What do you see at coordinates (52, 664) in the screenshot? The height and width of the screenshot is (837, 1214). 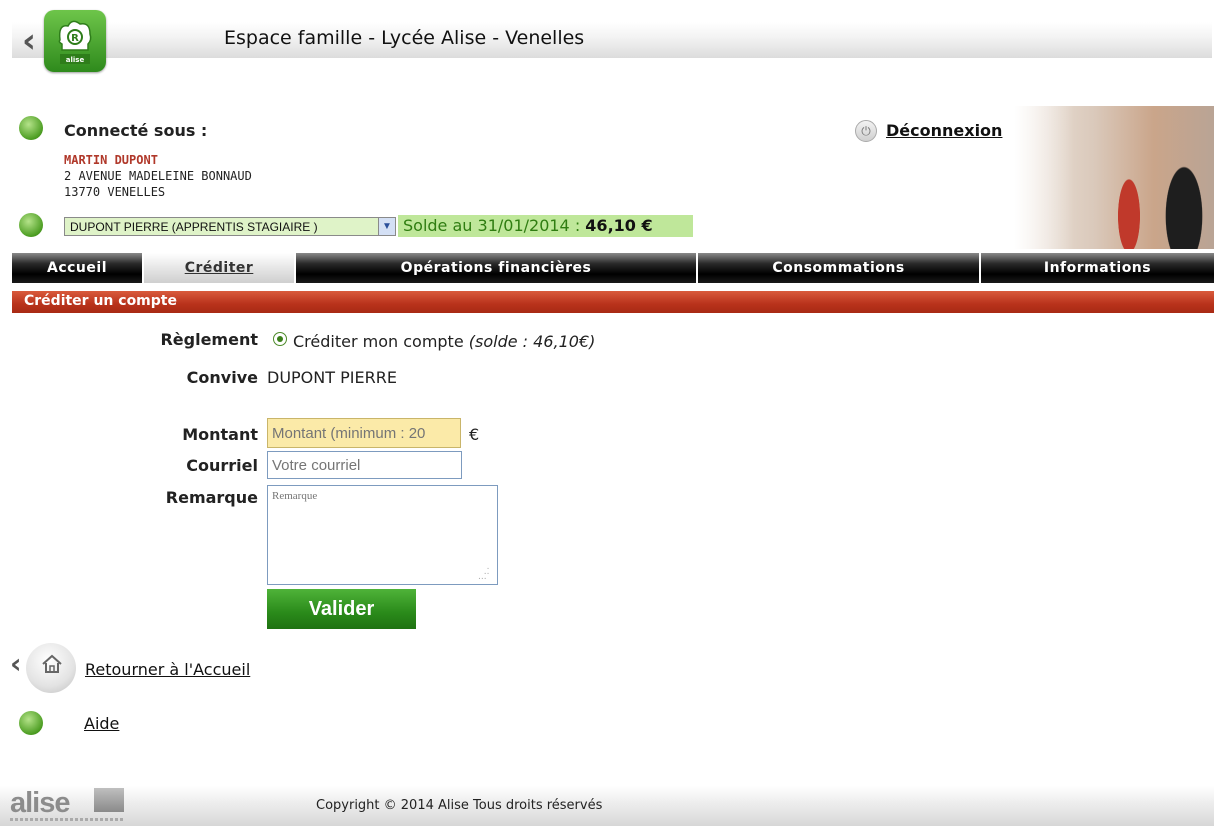 I see `home-icon` at bounding box center [52, 664].